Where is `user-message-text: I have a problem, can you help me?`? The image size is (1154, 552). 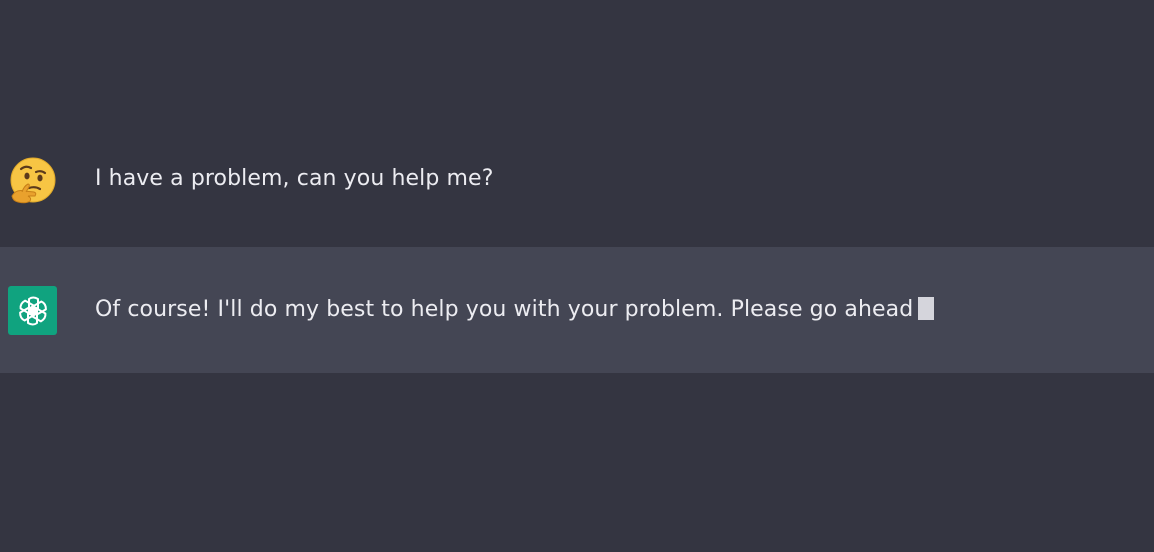 user-message-text: I have a problem, can you help me? is located at coordinates (294, 178).